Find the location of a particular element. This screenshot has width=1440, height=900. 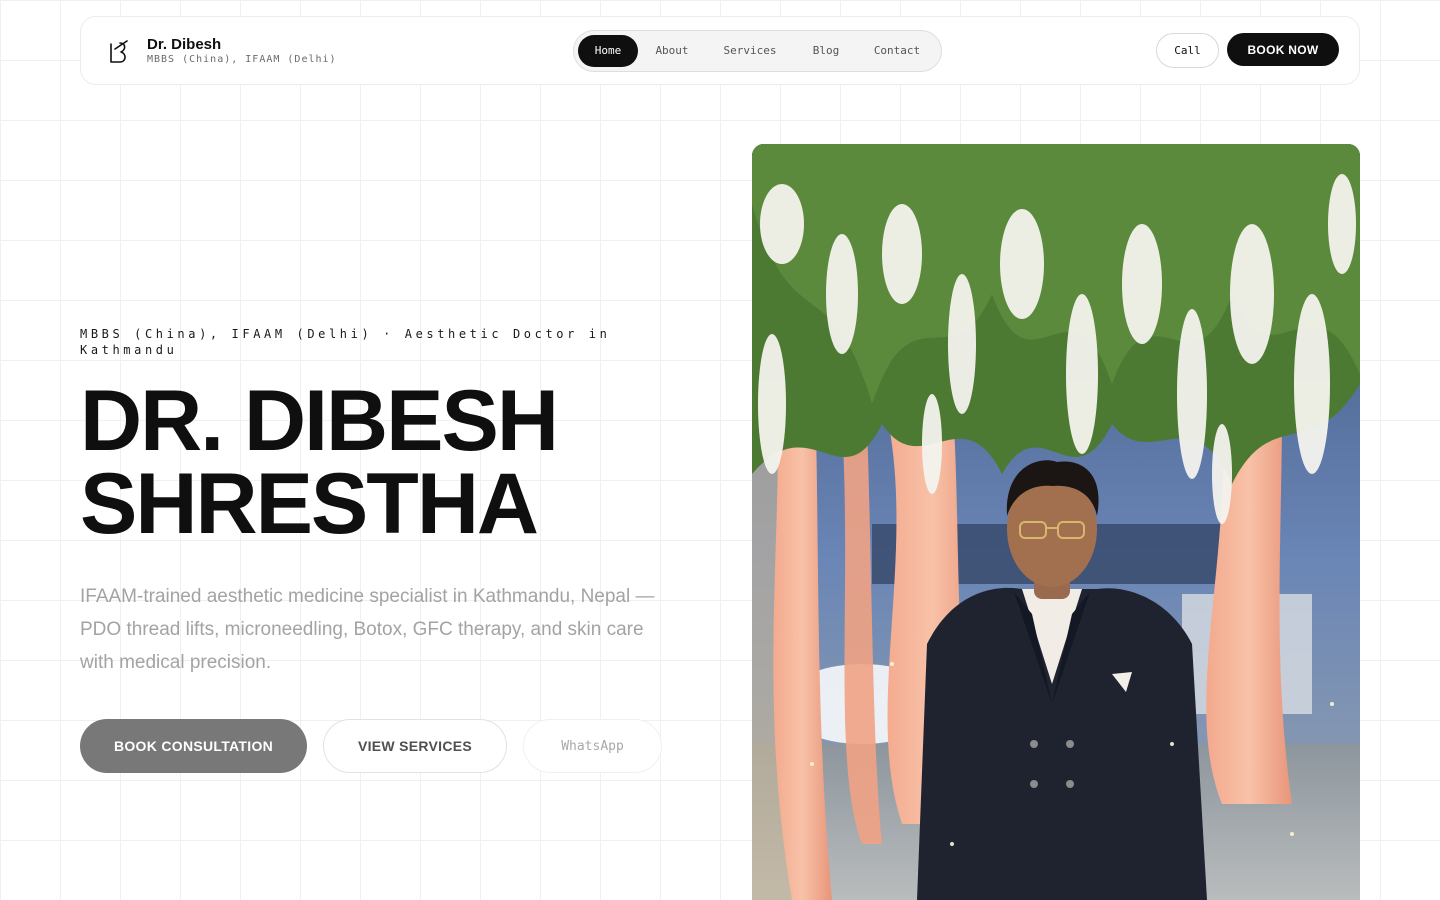

main-nav: Home About Services Blog Contact is located at coordinates (757, 51).